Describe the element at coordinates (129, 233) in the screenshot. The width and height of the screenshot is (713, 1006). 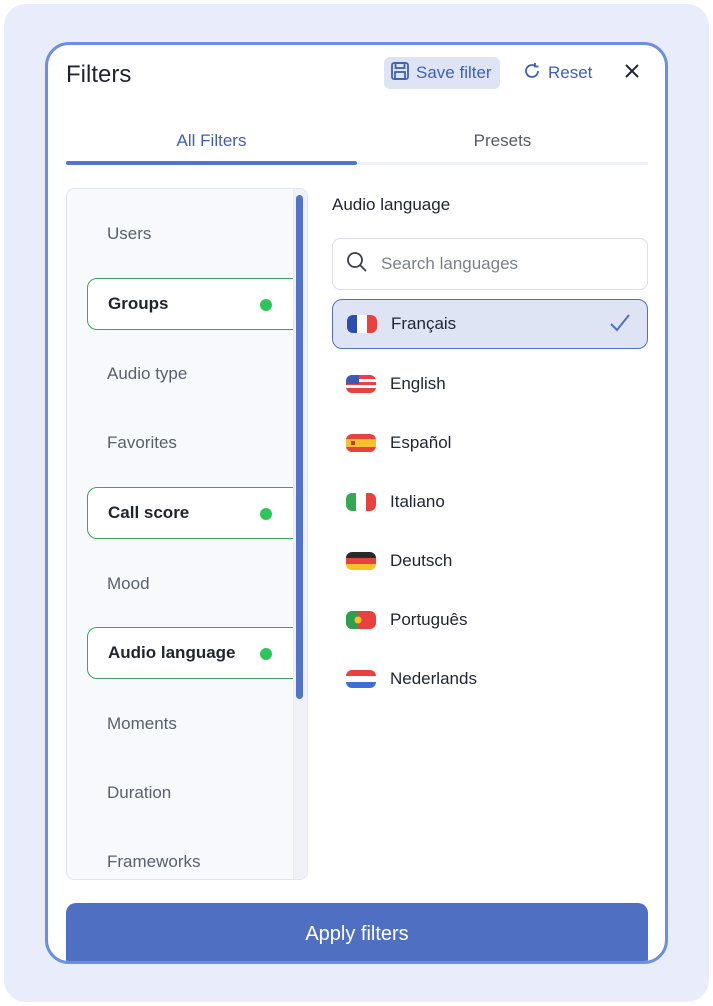
I see `category-label: Users` at that location.